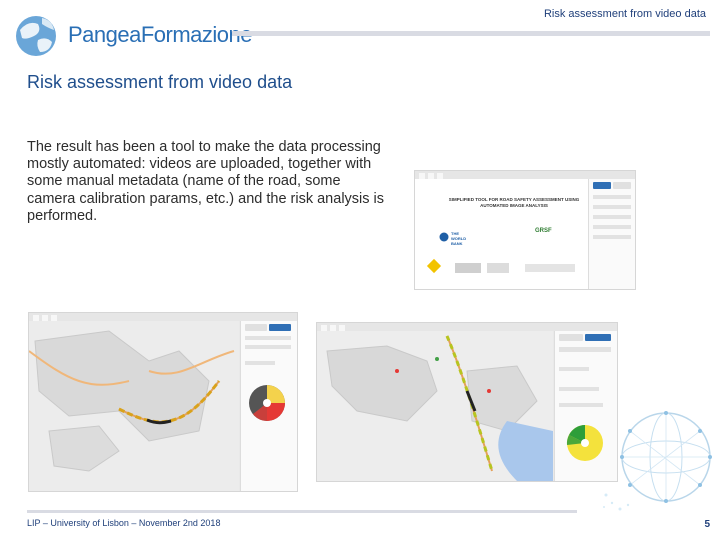 This screenshot has width=720, height=540. What do you see at coordinates (707, 524) in the screenshot?
I see `page-number: 5` at bounding box center [707, 524].